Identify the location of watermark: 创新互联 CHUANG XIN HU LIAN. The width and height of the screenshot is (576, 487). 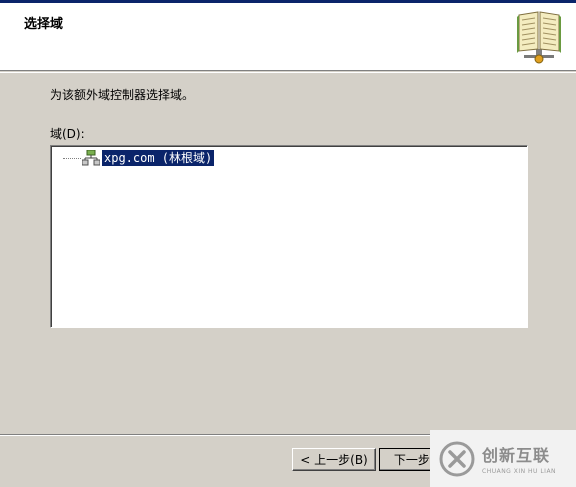
(503, 458).